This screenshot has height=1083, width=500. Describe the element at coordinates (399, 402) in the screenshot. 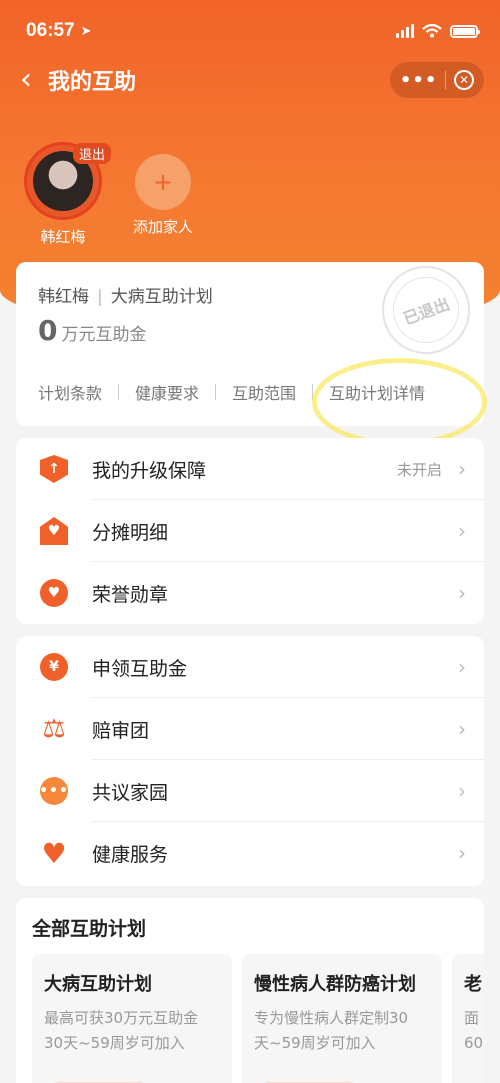

I see `highlight-annotation` at that location.